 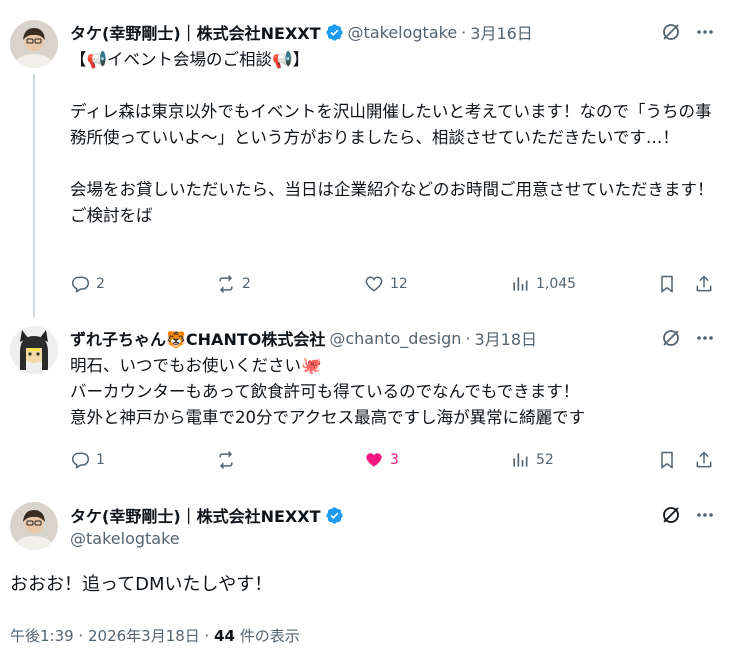 I want to click on views-count: 52, so click(x=545, y=460).